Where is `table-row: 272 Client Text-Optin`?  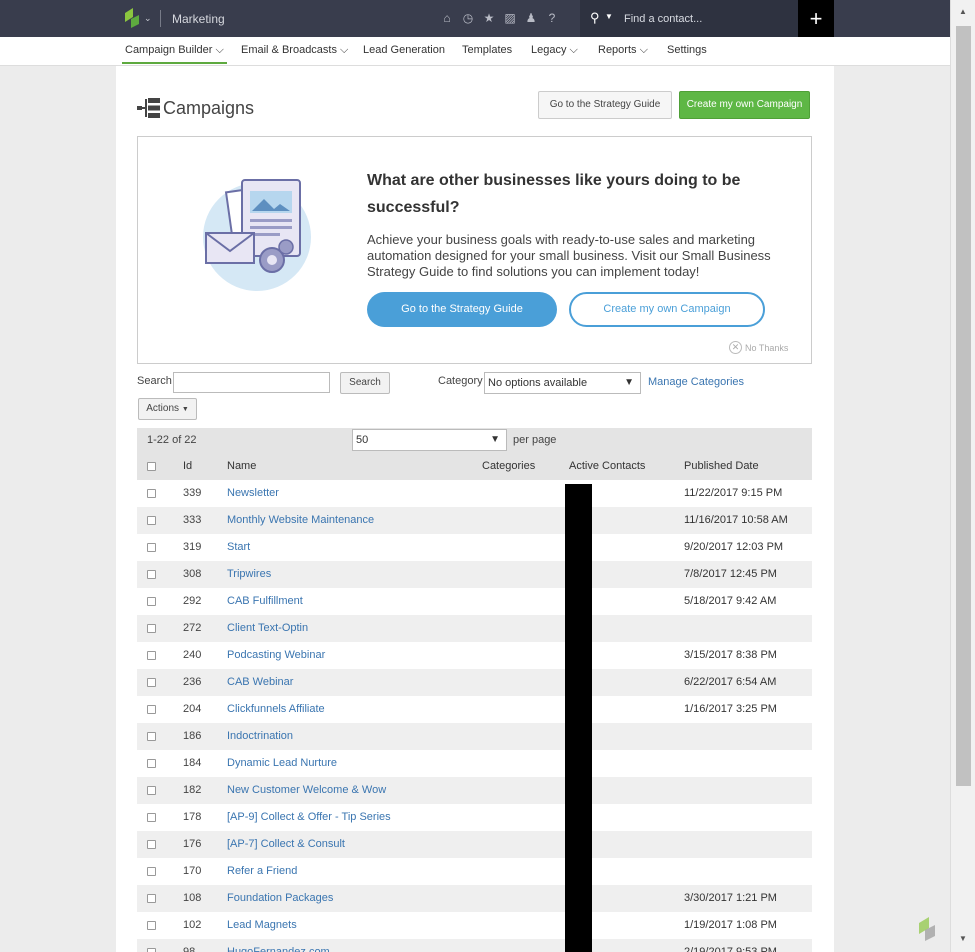 table-row: 272 Client Text-Optin is located at coordinates (474, 628).